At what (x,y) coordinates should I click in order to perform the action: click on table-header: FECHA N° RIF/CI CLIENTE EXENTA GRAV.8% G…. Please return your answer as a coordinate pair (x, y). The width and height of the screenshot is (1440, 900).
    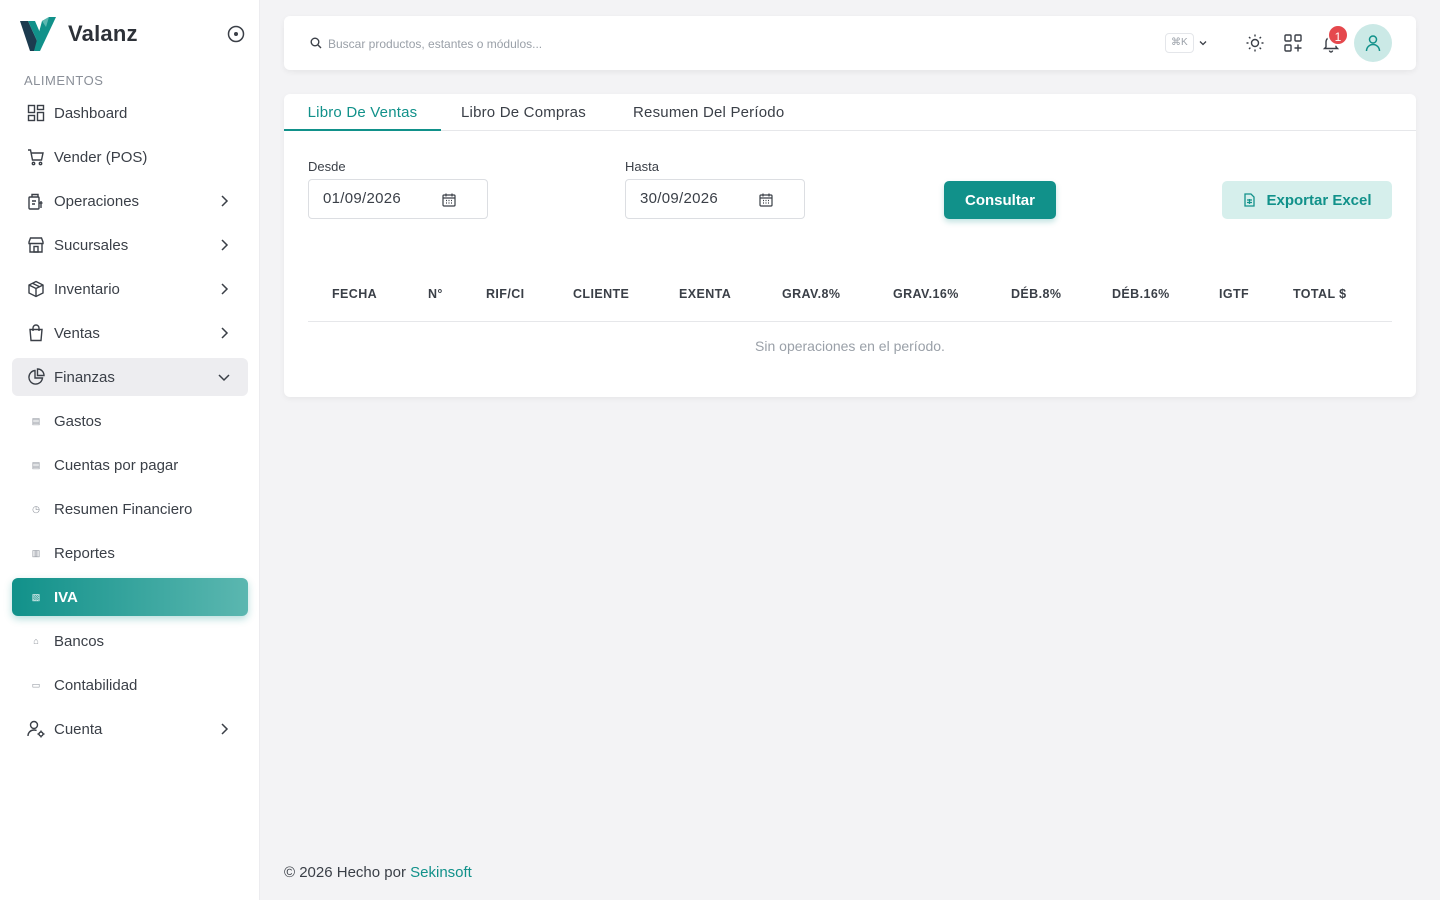
    Looking at the image, I should click on (850, 298).